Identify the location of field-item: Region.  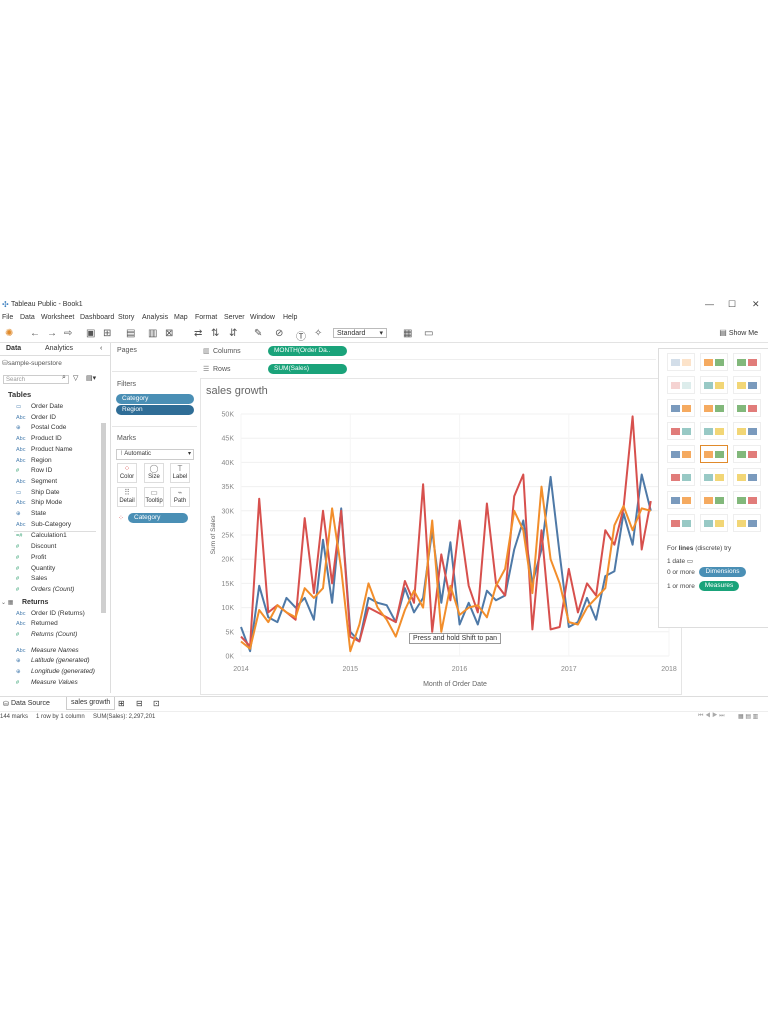
(41, 460).